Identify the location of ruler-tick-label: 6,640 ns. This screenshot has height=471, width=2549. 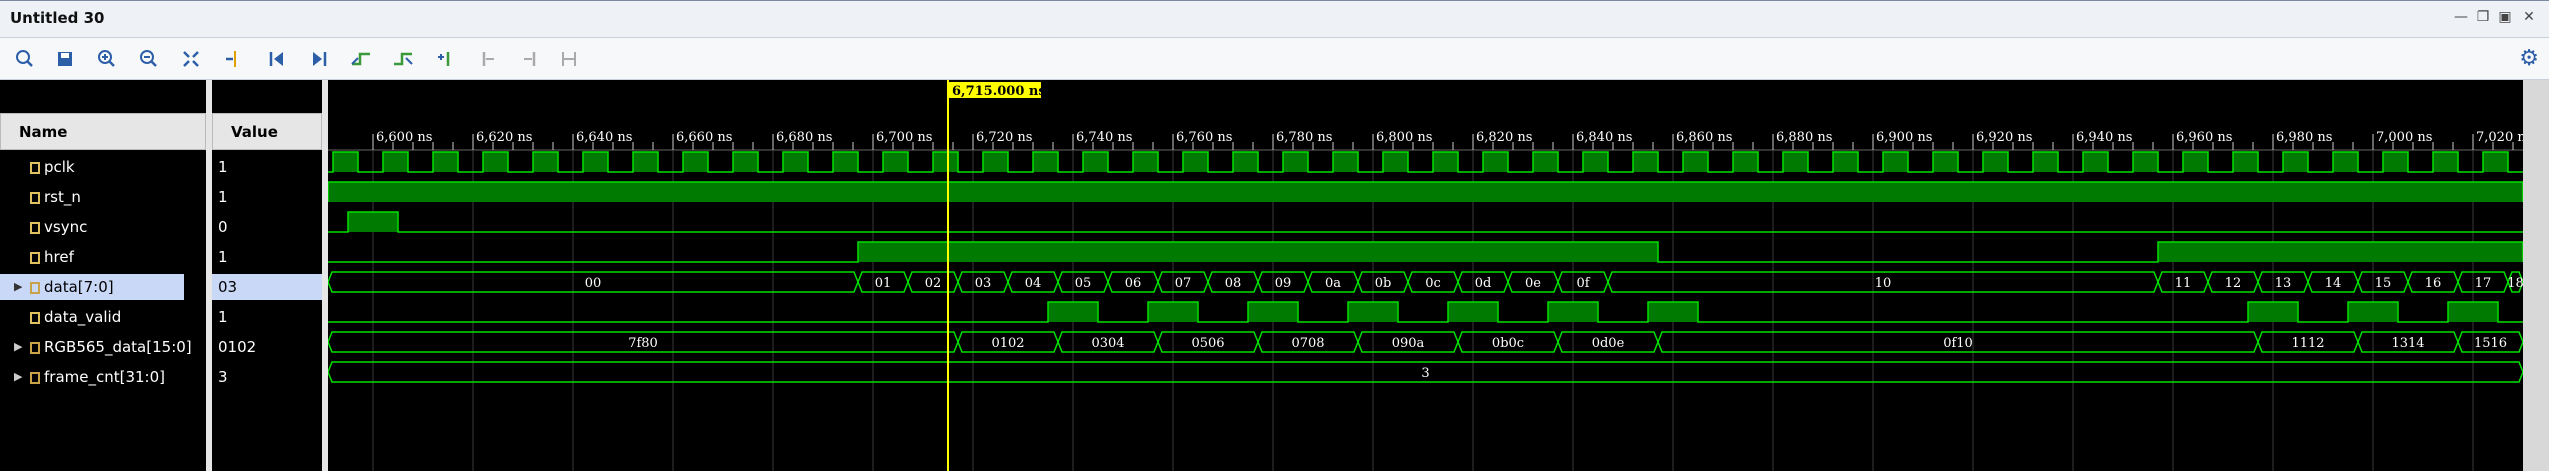
(604, 137).